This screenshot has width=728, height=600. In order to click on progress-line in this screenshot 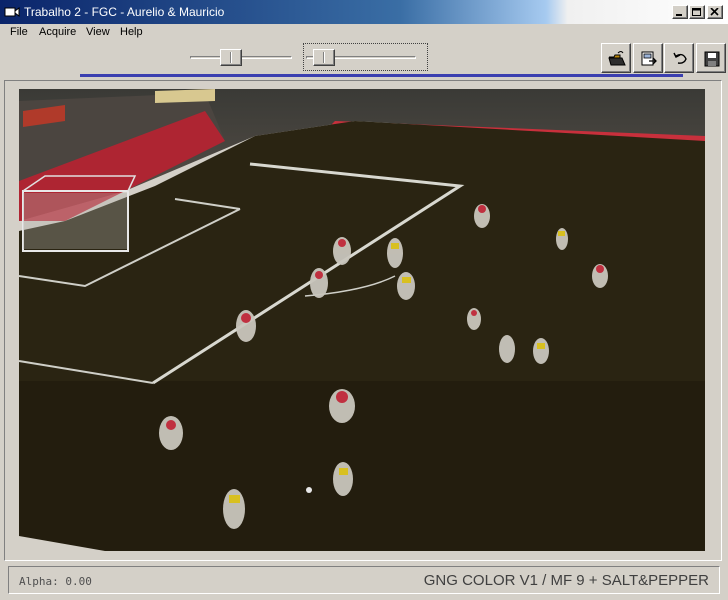, I will do `click(381, 75)`.